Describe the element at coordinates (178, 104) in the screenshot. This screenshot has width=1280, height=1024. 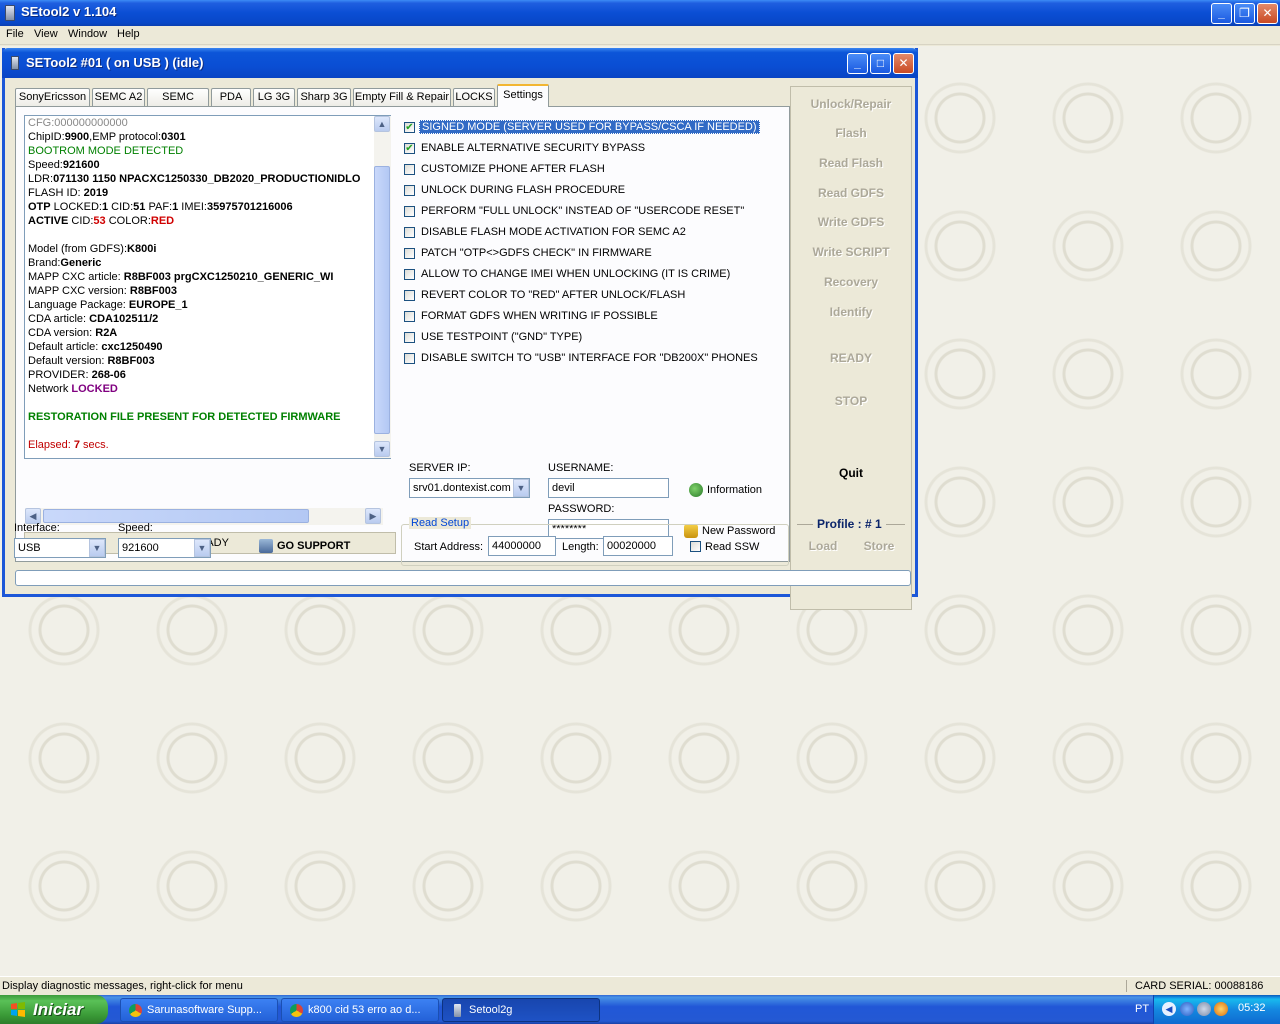
I see `tab-semc-odm: SEMC ODM` at that location.